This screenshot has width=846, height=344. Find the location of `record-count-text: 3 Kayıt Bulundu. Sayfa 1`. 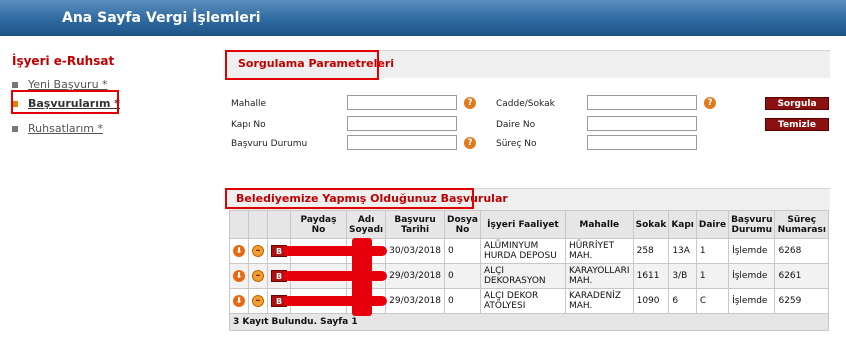

record-count-text: 3 Kayıt Bulundu. Sayfa 1 is located at coordinates (529, 322).